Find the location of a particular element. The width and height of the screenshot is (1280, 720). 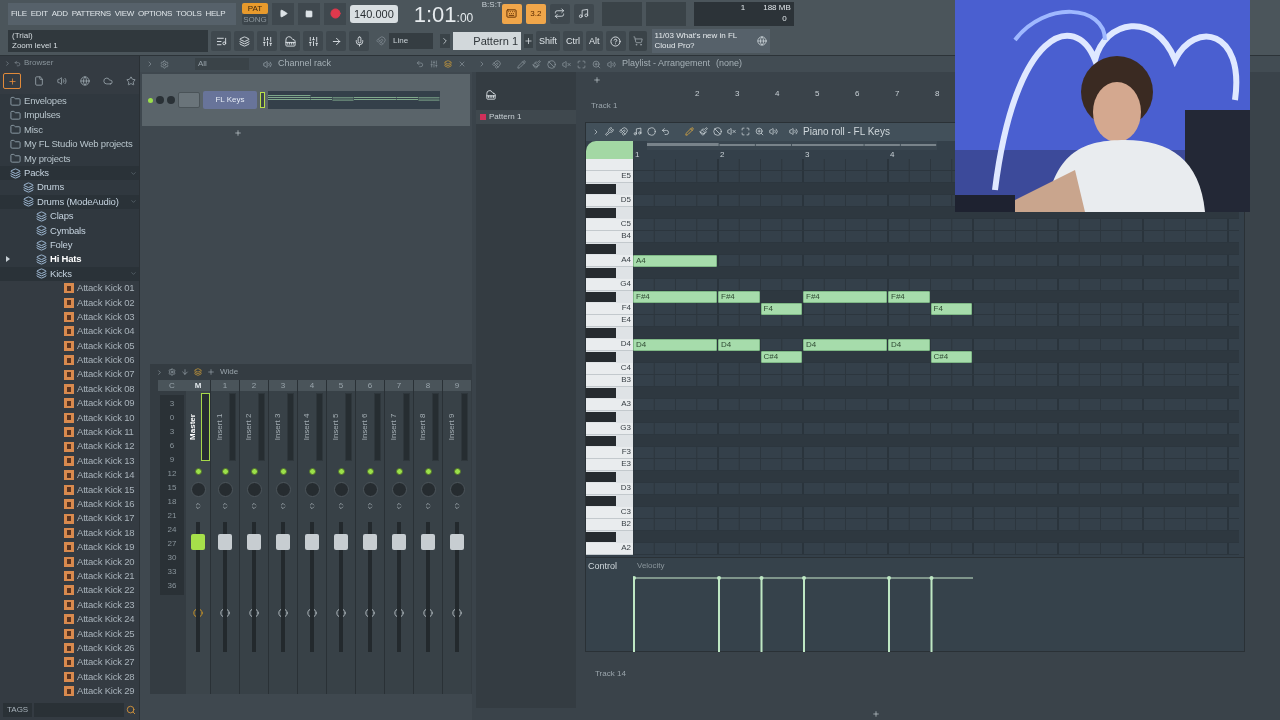

tempo-field: 140.000 is located at coordinates (374, 13).